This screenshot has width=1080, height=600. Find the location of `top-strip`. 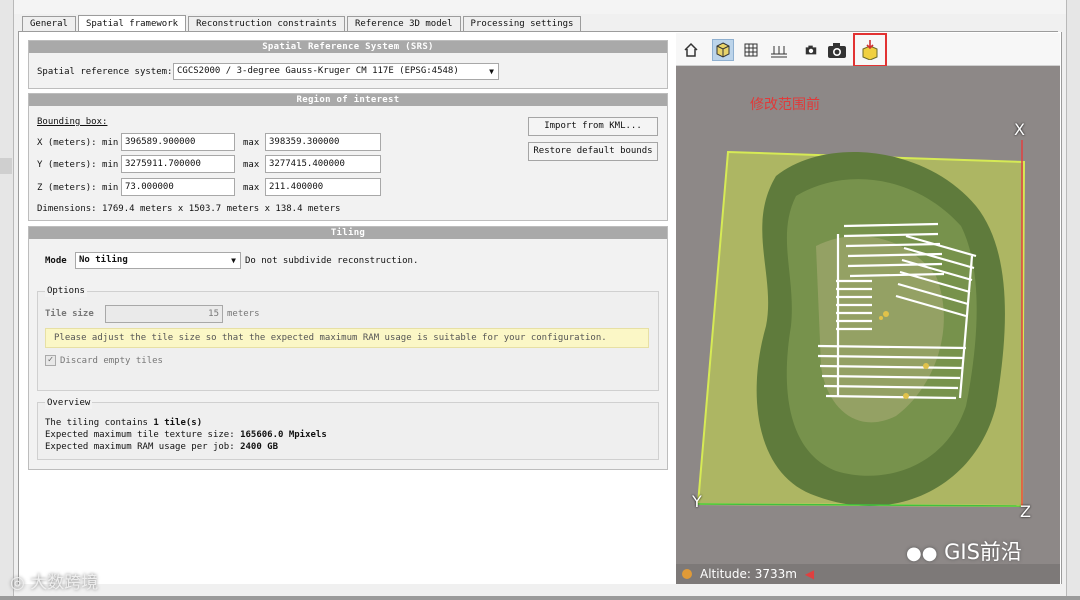

top-strip is located at coordinates (540, 7).